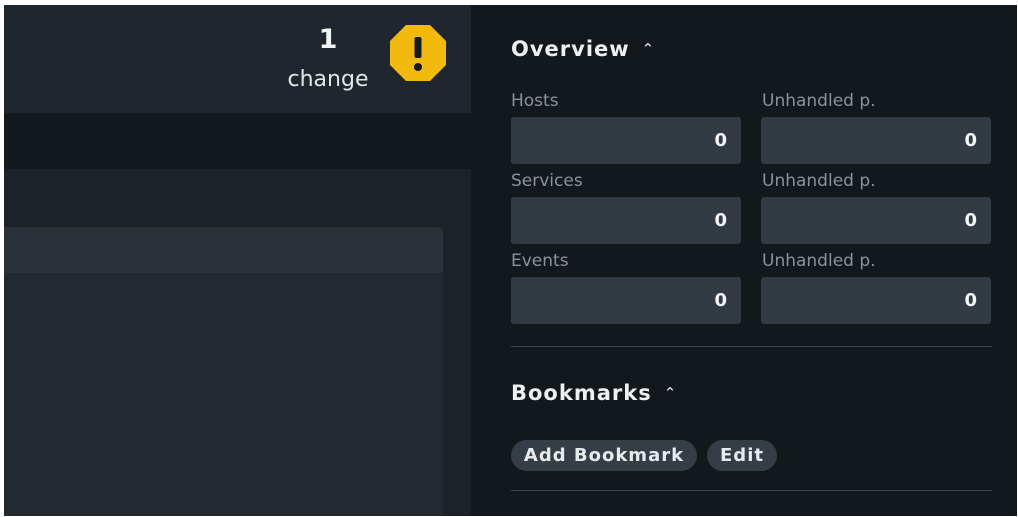  Describe the element at coordinates (819, 181) in the screenshot. I see `services-unhandled-label: Unhandled p.` at that location.